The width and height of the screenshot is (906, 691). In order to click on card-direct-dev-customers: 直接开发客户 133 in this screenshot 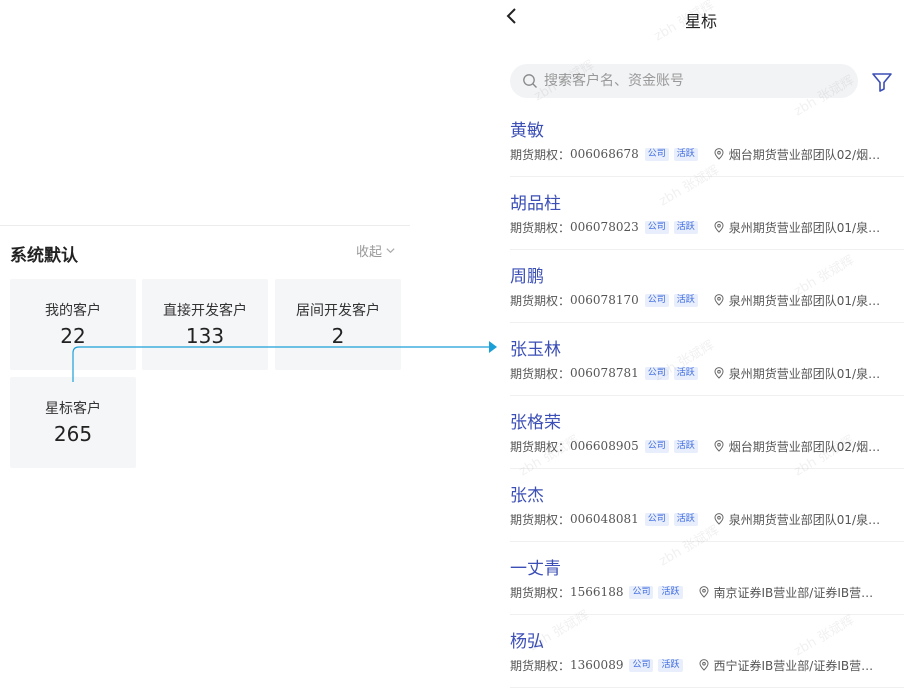, I will do `click(205, 324)`.